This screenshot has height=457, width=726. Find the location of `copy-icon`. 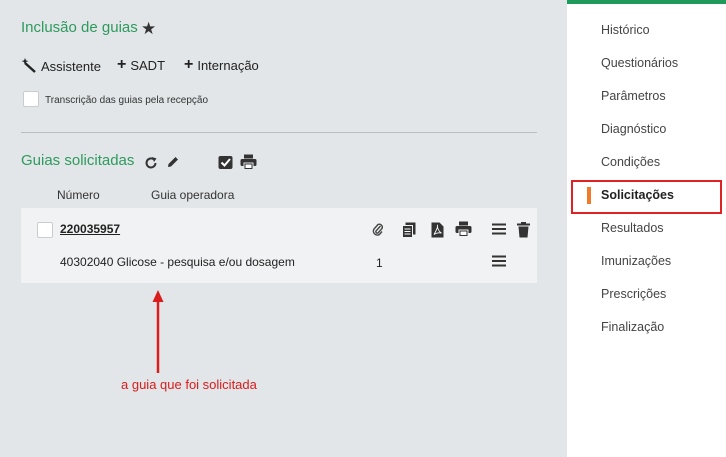

copy-icon is located at coordinates (409, 229).